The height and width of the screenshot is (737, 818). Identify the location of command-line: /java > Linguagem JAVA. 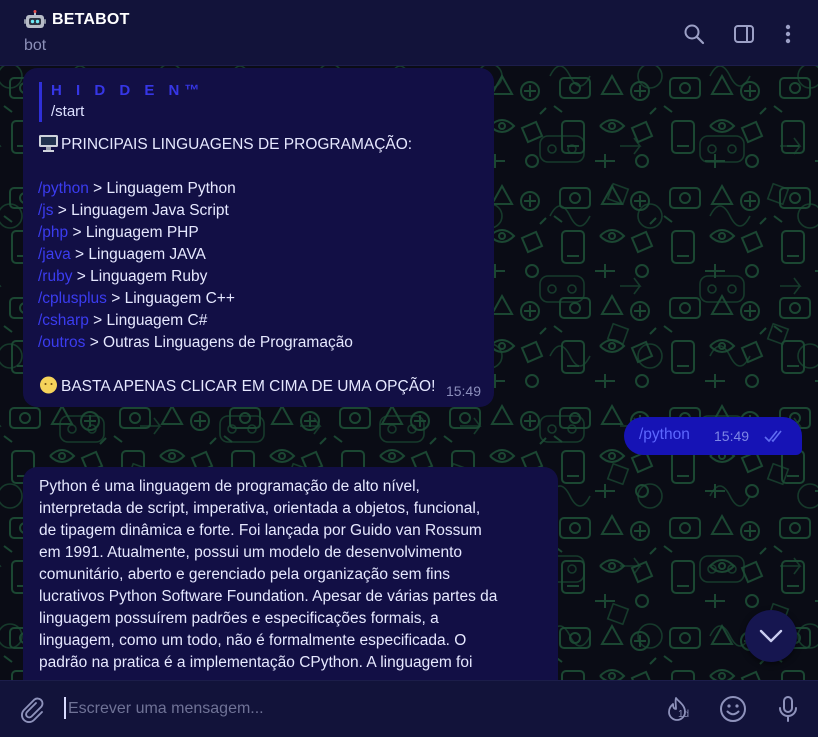
(263, 255).